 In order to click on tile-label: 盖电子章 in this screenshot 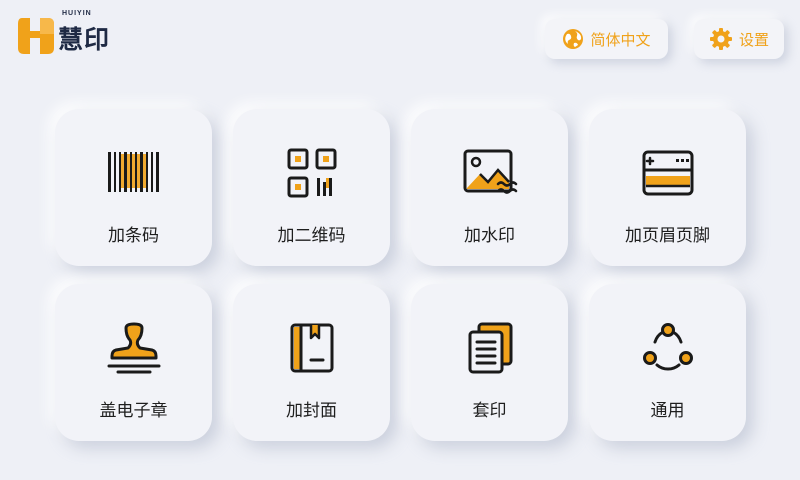, I will do `click(133, 411)`.